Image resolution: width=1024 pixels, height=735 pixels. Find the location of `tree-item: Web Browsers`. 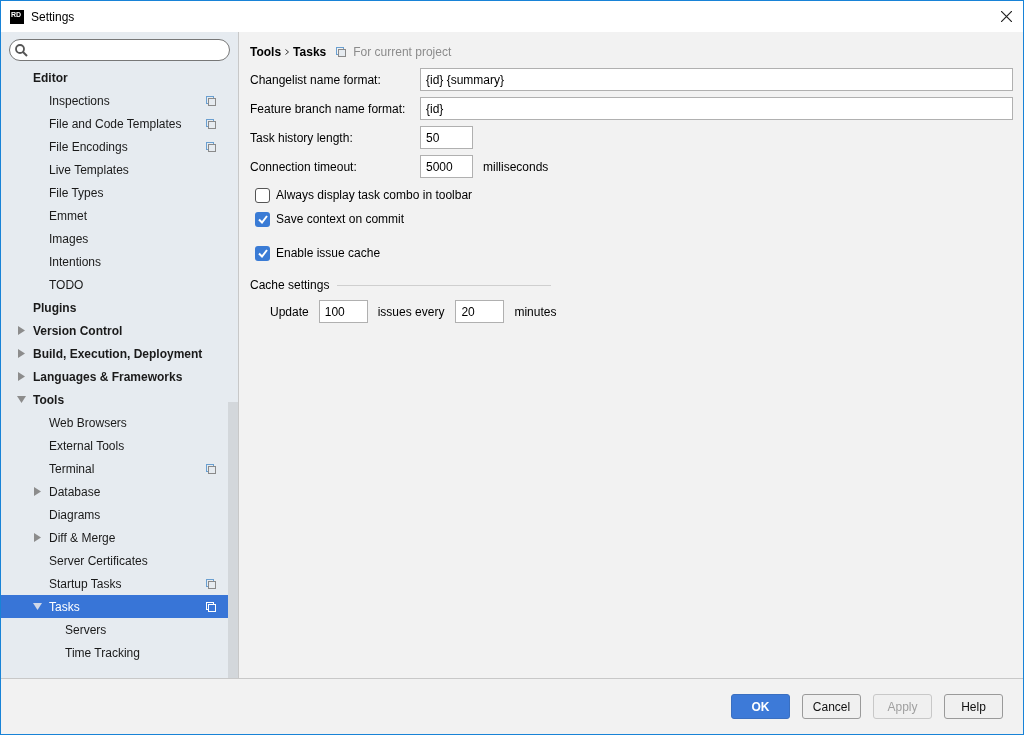

tree-item: Web Browsers is located at coordinates (114, 422).